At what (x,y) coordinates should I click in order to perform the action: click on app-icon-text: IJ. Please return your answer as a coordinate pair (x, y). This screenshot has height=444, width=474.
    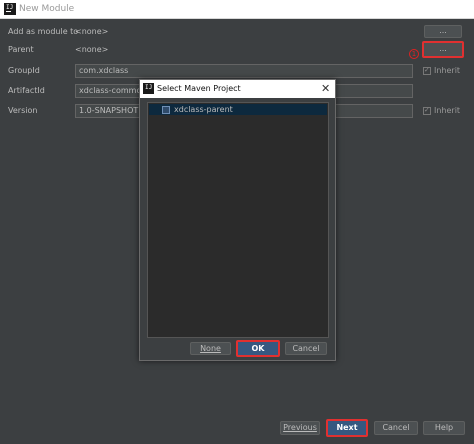
    Looking at the image, I should click on (10, 7).